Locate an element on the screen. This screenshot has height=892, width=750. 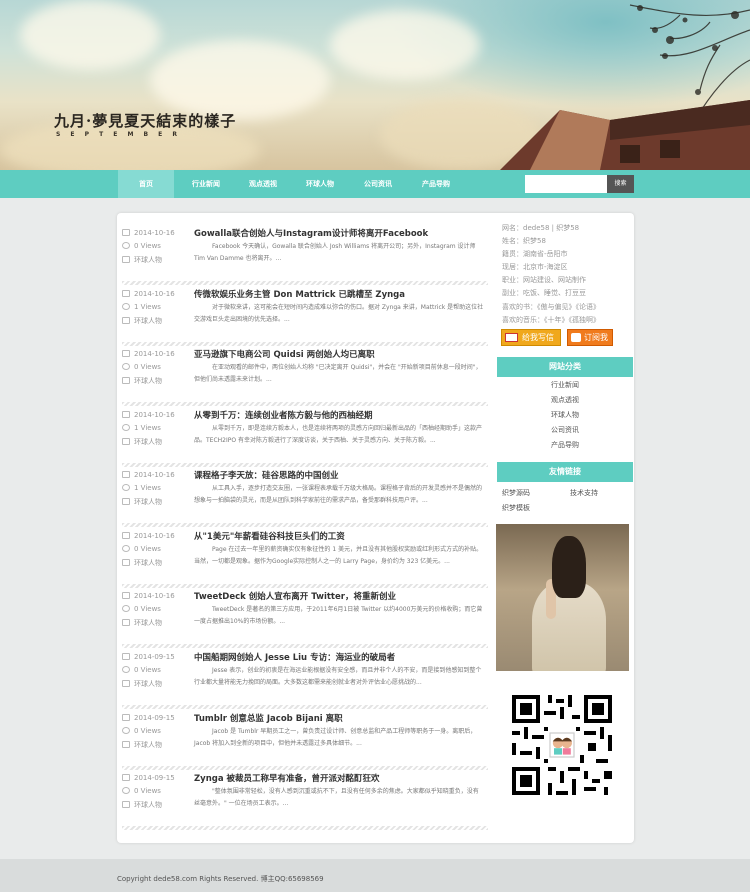
profile-line: 喜欢的音乐：《十年》《孤独啊》 is located at coordinates (551, 319).